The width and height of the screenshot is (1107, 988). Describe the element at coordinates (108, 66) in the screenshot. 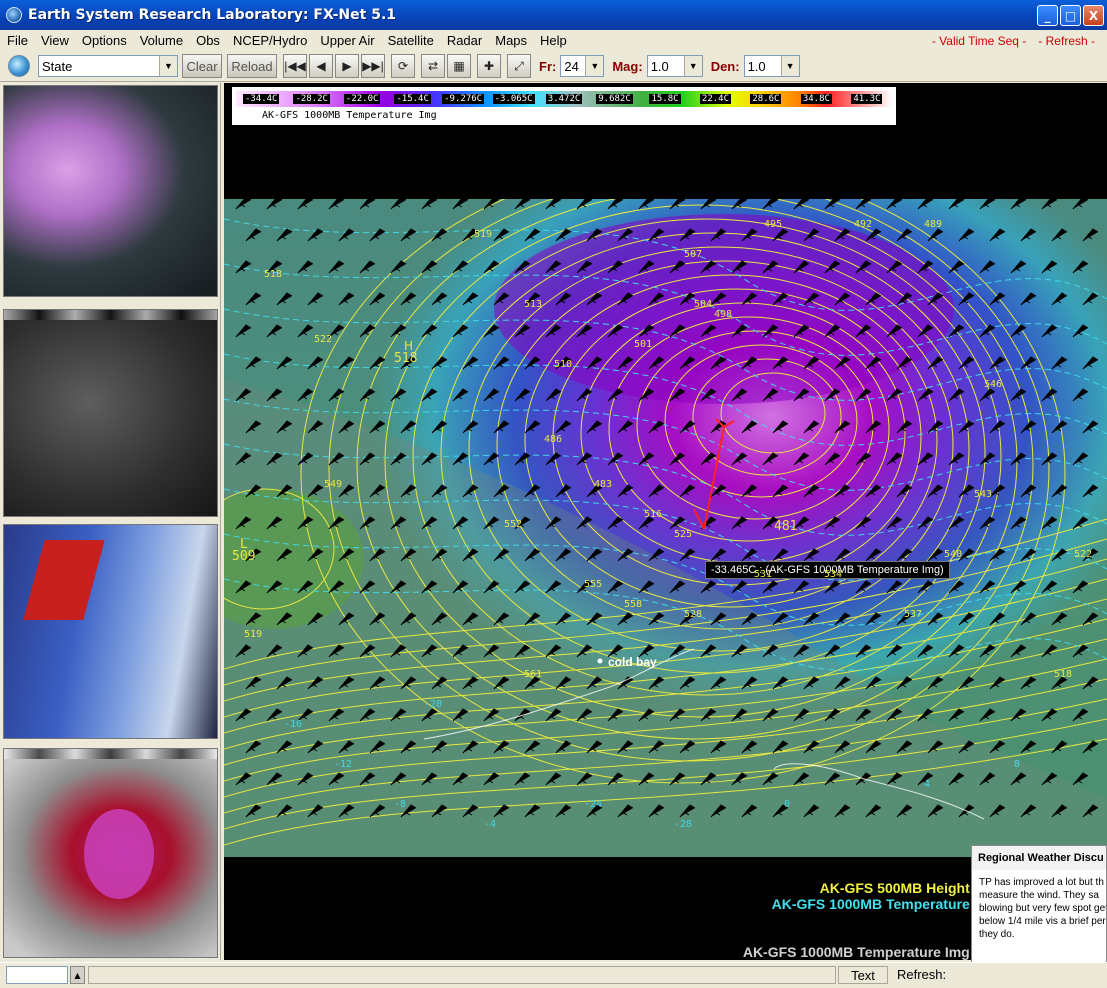

I see `region-select: State ▼` at that location.